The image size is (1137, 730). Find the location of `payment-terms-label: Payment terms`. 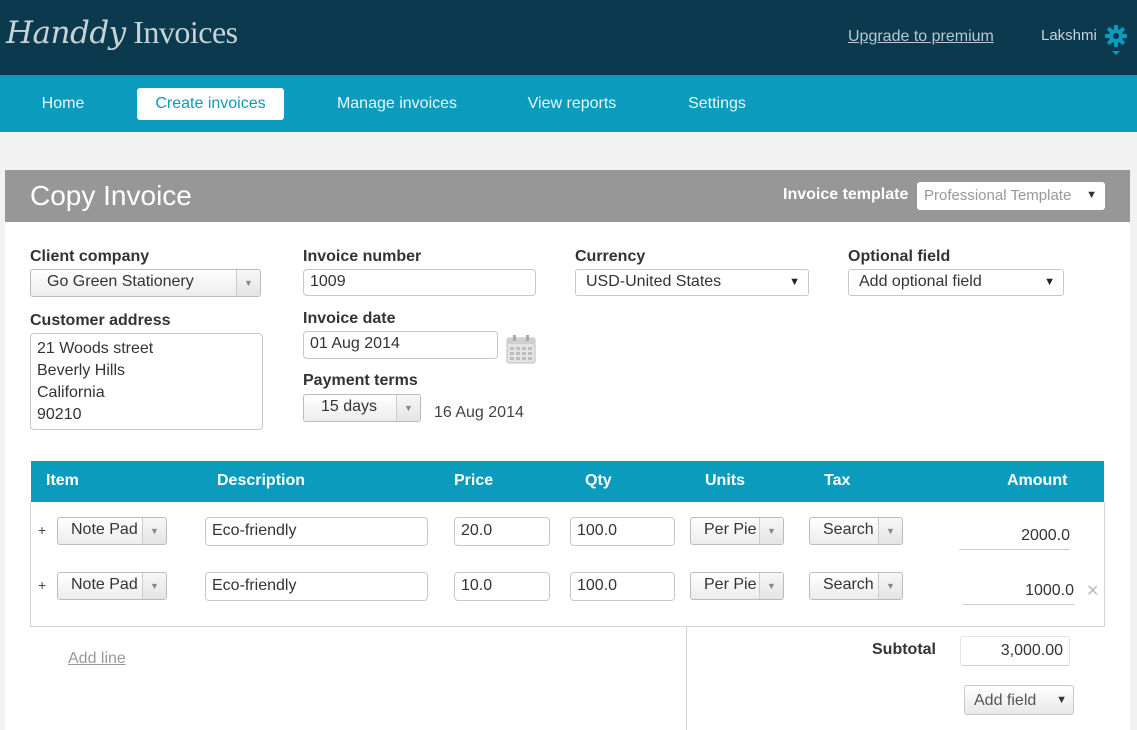

payment-terms-label: Payment terms is located at coordinates (360, 380).